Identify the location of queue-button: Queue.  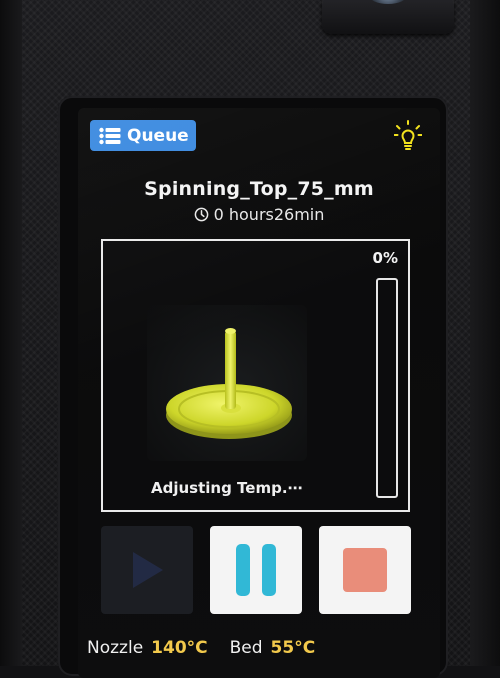
(143, 135).